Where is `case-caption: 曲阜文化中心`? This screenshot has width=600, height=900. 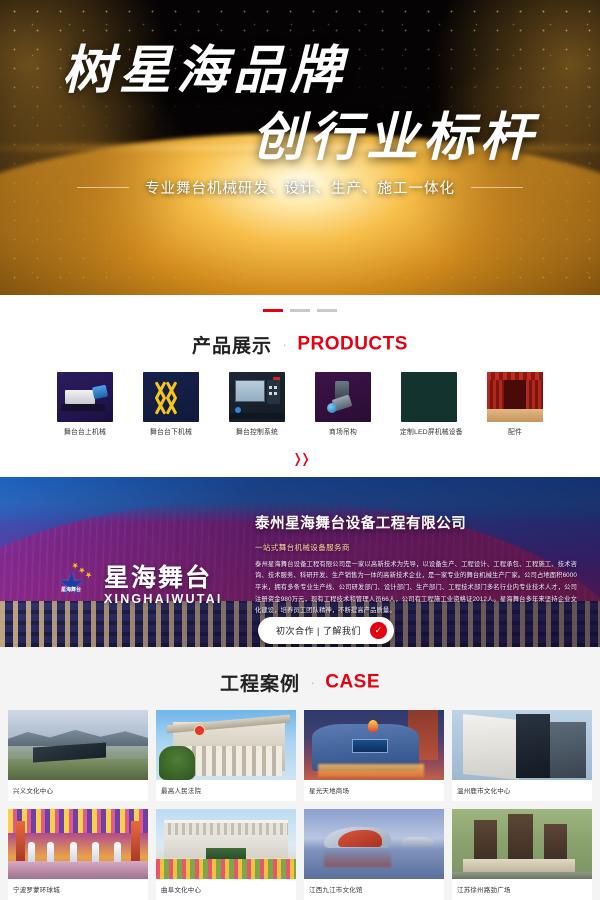 case-caption: 曲阜文化中心 is located at coordinates (181, 890).